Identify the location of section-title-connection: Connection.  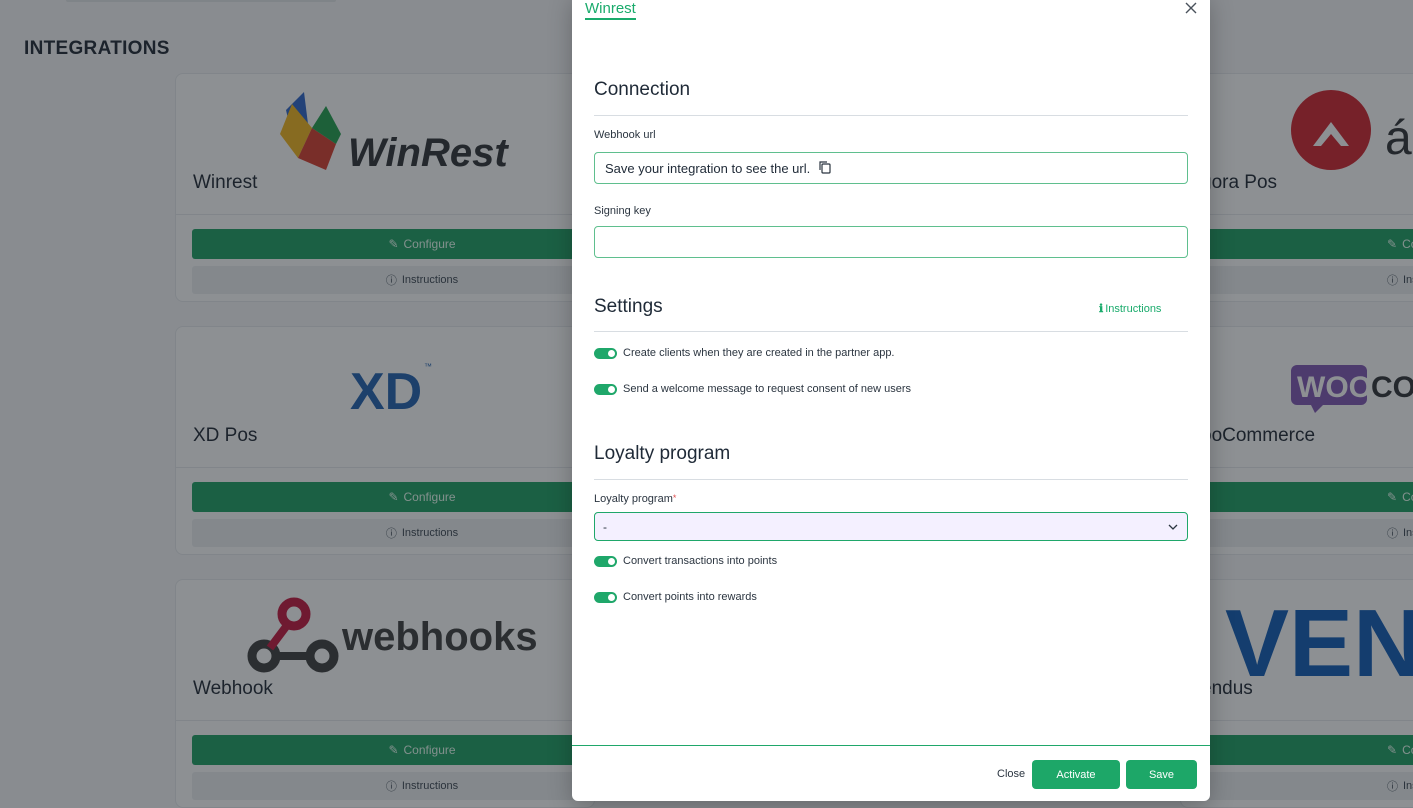
(642, 89).